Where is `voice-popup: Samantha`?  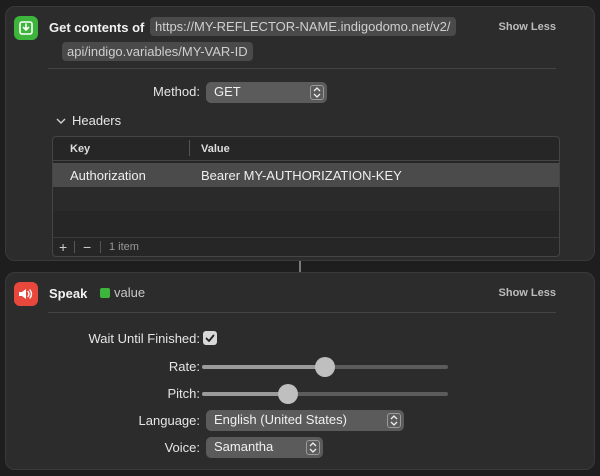 voice-popup: Samantha is located at coordinates (264, 447).